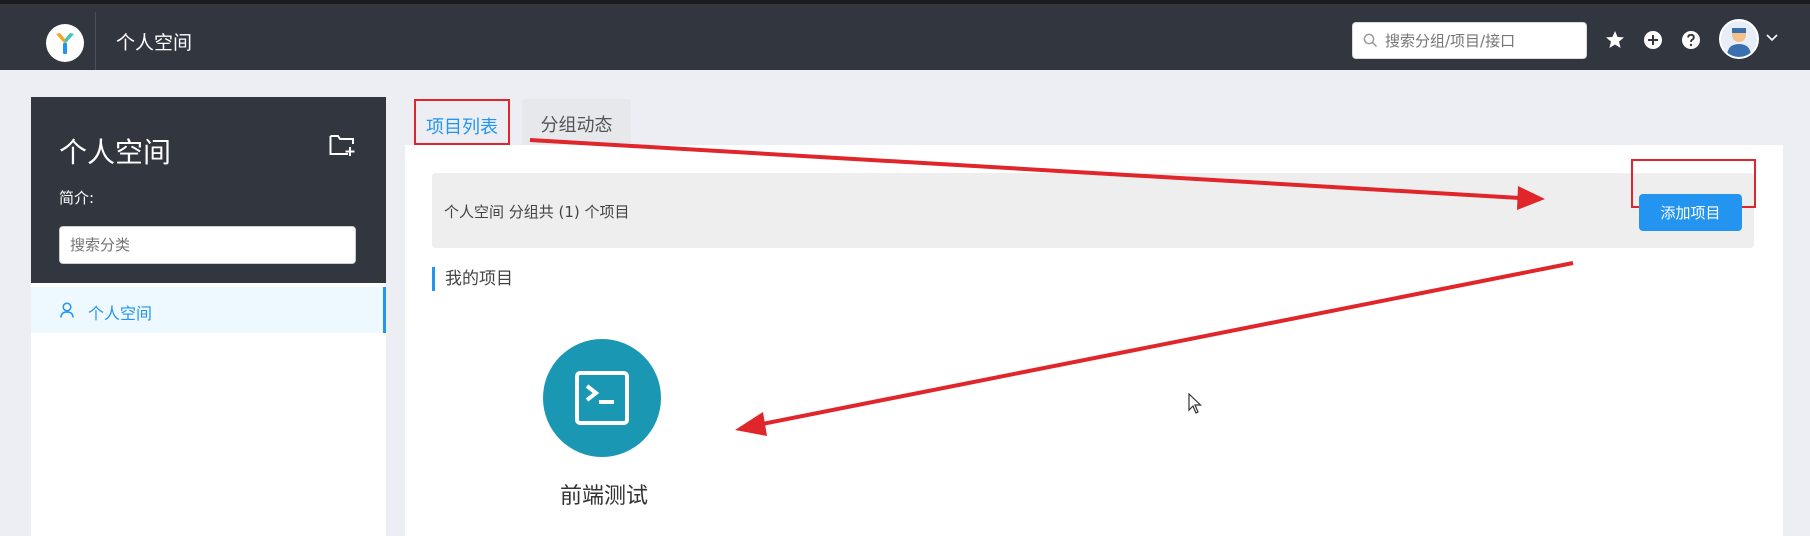 The width and height of the screenshot is (1810, 536). I want to click on search-icon, so click(1370, 40).